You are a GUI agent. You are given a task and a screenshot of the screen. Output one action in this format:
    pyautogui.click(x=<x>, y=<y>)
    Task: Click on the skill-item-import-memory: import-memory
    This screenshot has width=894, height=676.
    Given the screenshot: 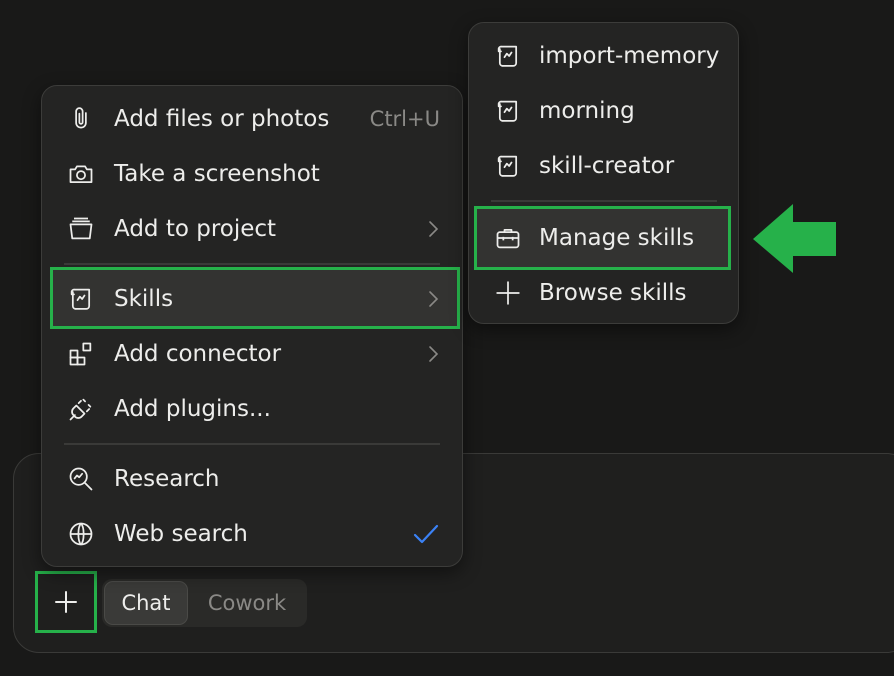 What is the action you would take?
    pyautogui.click(x=603, y=55)
    